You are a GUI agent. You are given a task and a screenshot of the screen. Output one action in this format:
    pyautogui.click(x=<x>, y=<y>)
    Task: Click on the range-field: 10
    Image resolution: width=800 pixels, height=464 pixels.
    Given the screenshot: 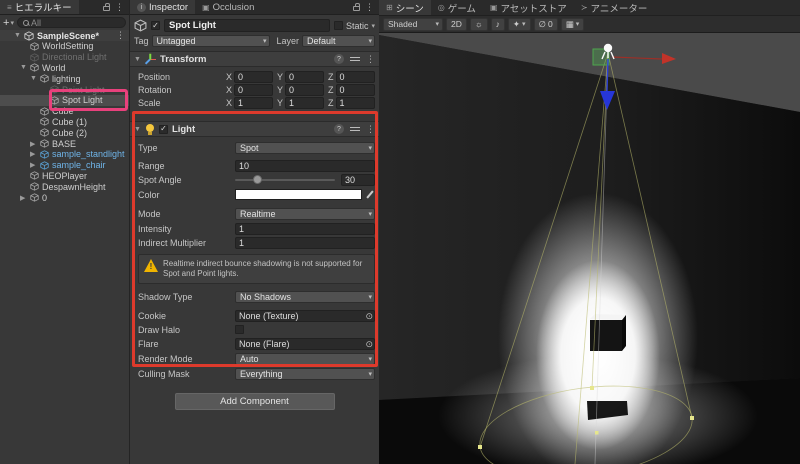 What is the action you would take?
    pyautogui.click(x=305, y=165)
    